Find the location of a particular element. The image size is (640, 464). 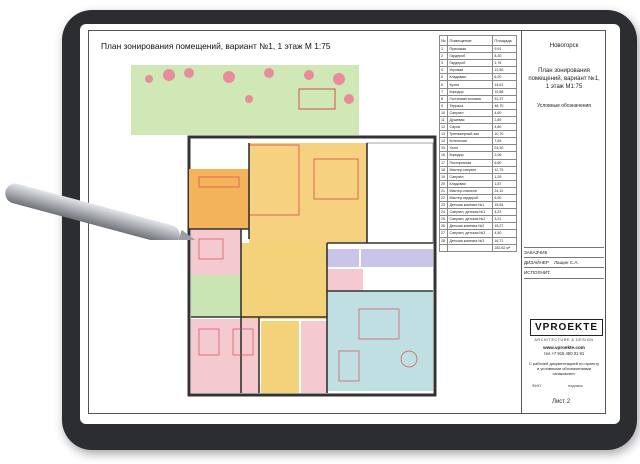

table-cell: 24,12 is located at coordinates (504, 190).